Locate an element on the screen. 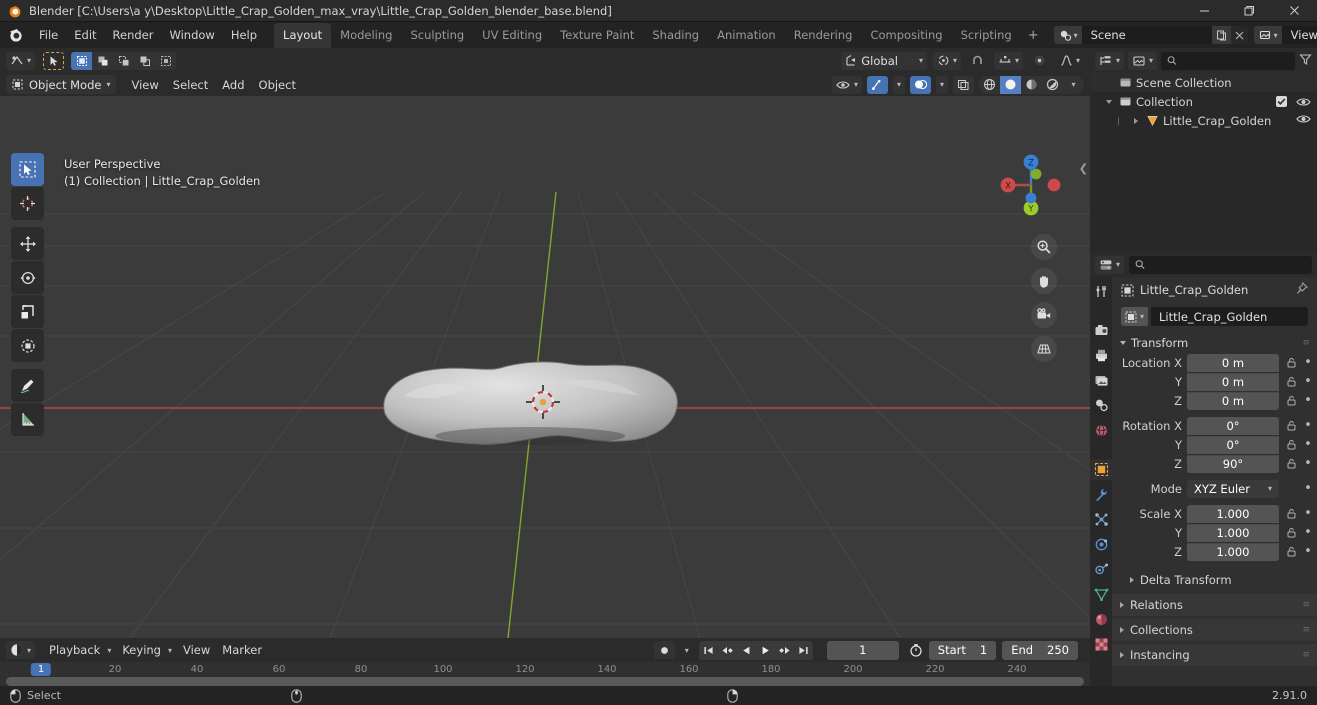  scale-tool is located at coordinates (27, 311).